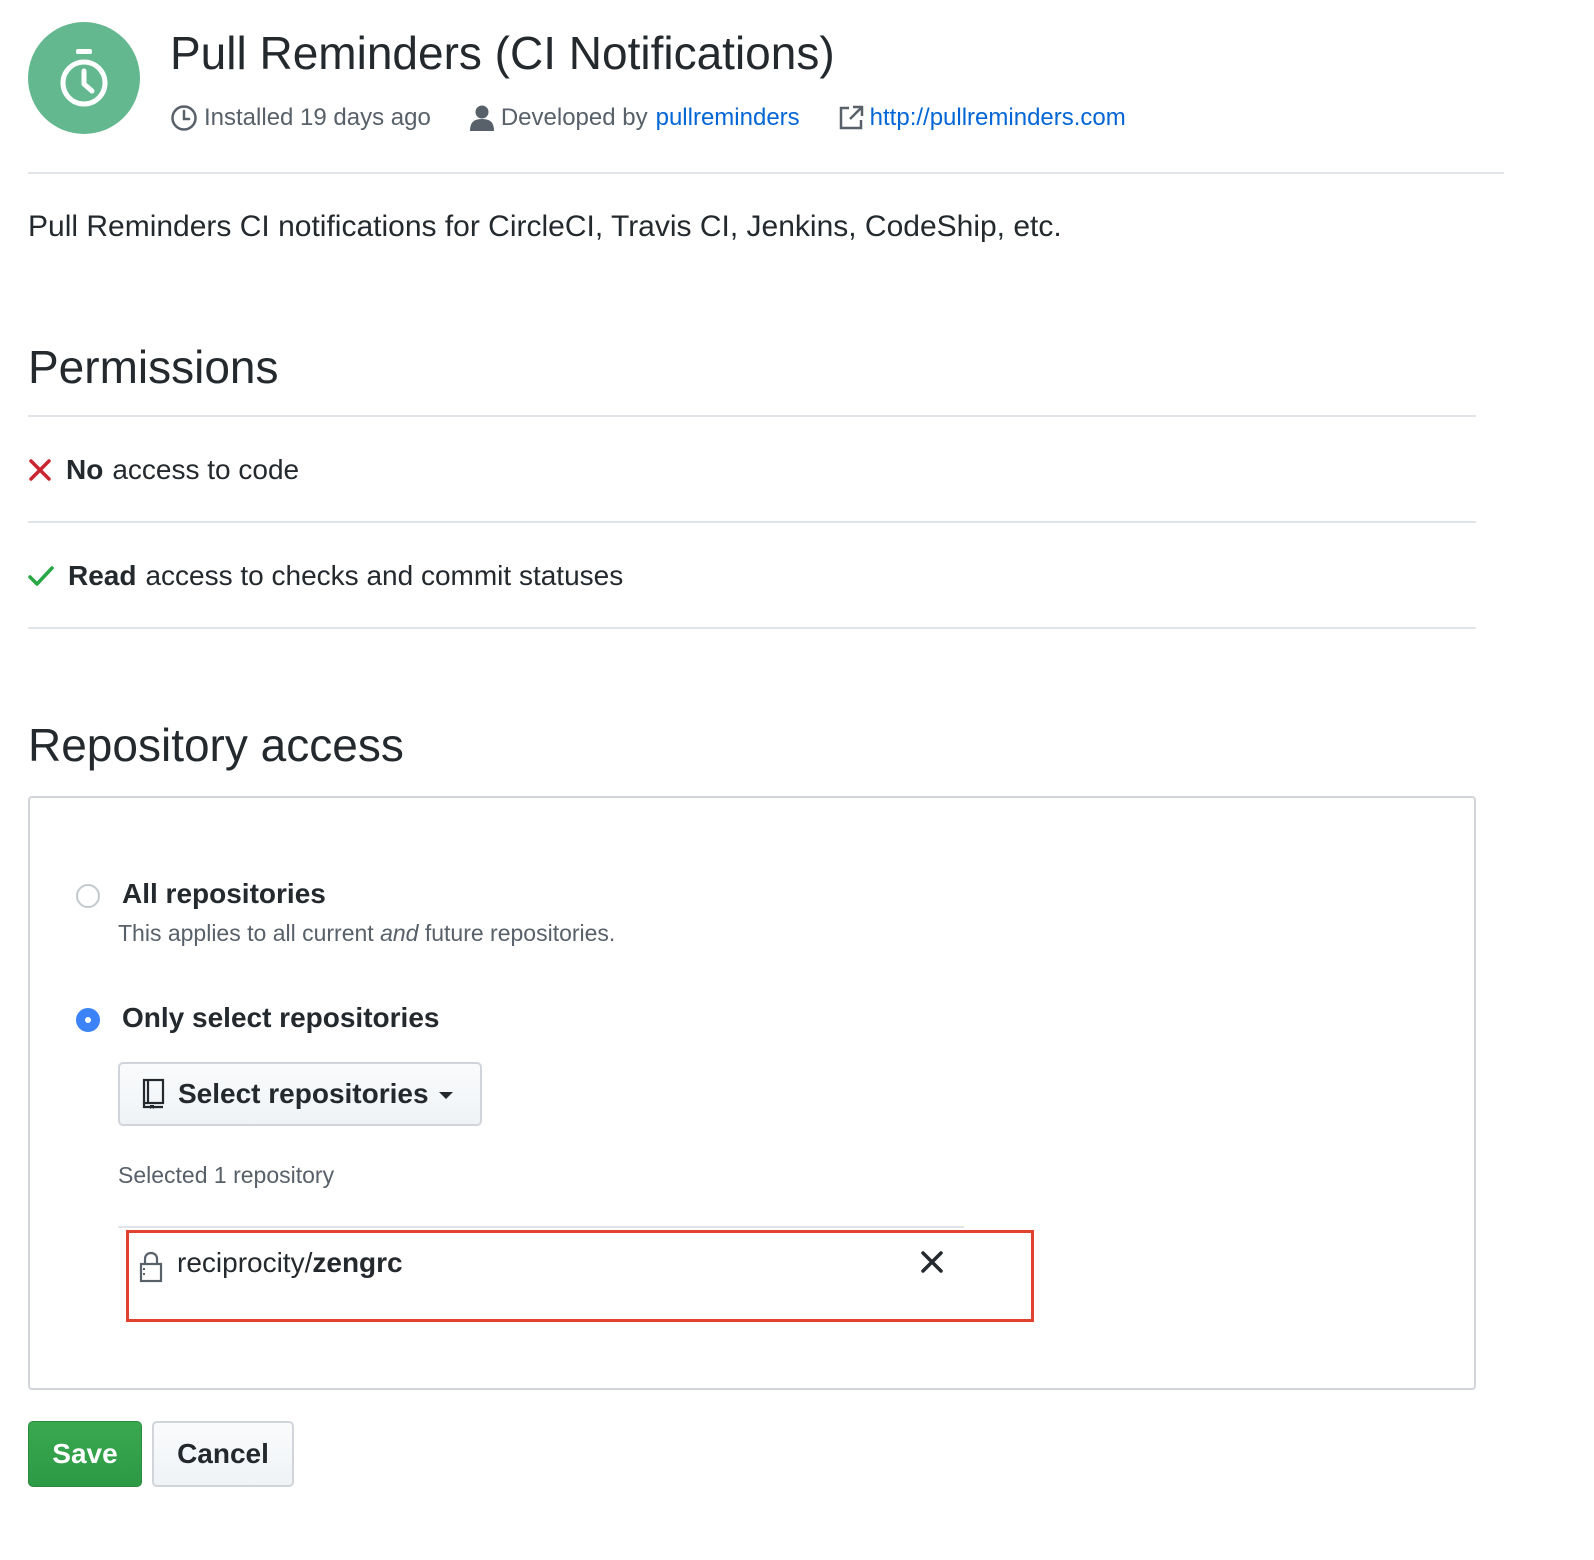 The image size is (1594, 1560). Describe the element at coordinates (317, 117) in the screenshot. I see `installed-text: Installed 19 days ago` at that location.